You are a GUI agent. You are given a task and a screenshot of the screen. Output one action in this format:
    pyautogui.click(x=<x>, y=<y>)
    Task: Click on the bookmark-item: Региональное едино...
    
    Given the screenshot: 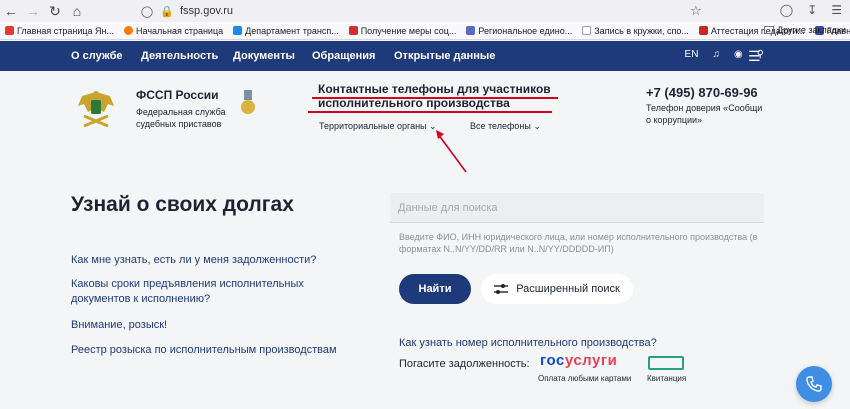 What is the action you would take?
    pyautogui.click(x=519, y=31)
    